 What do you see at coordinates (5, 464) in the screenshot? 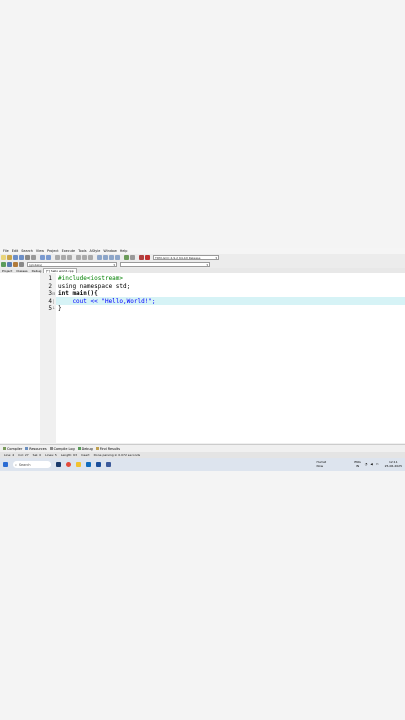
I see `windows-start-icon` at bounding box center [5, 464].